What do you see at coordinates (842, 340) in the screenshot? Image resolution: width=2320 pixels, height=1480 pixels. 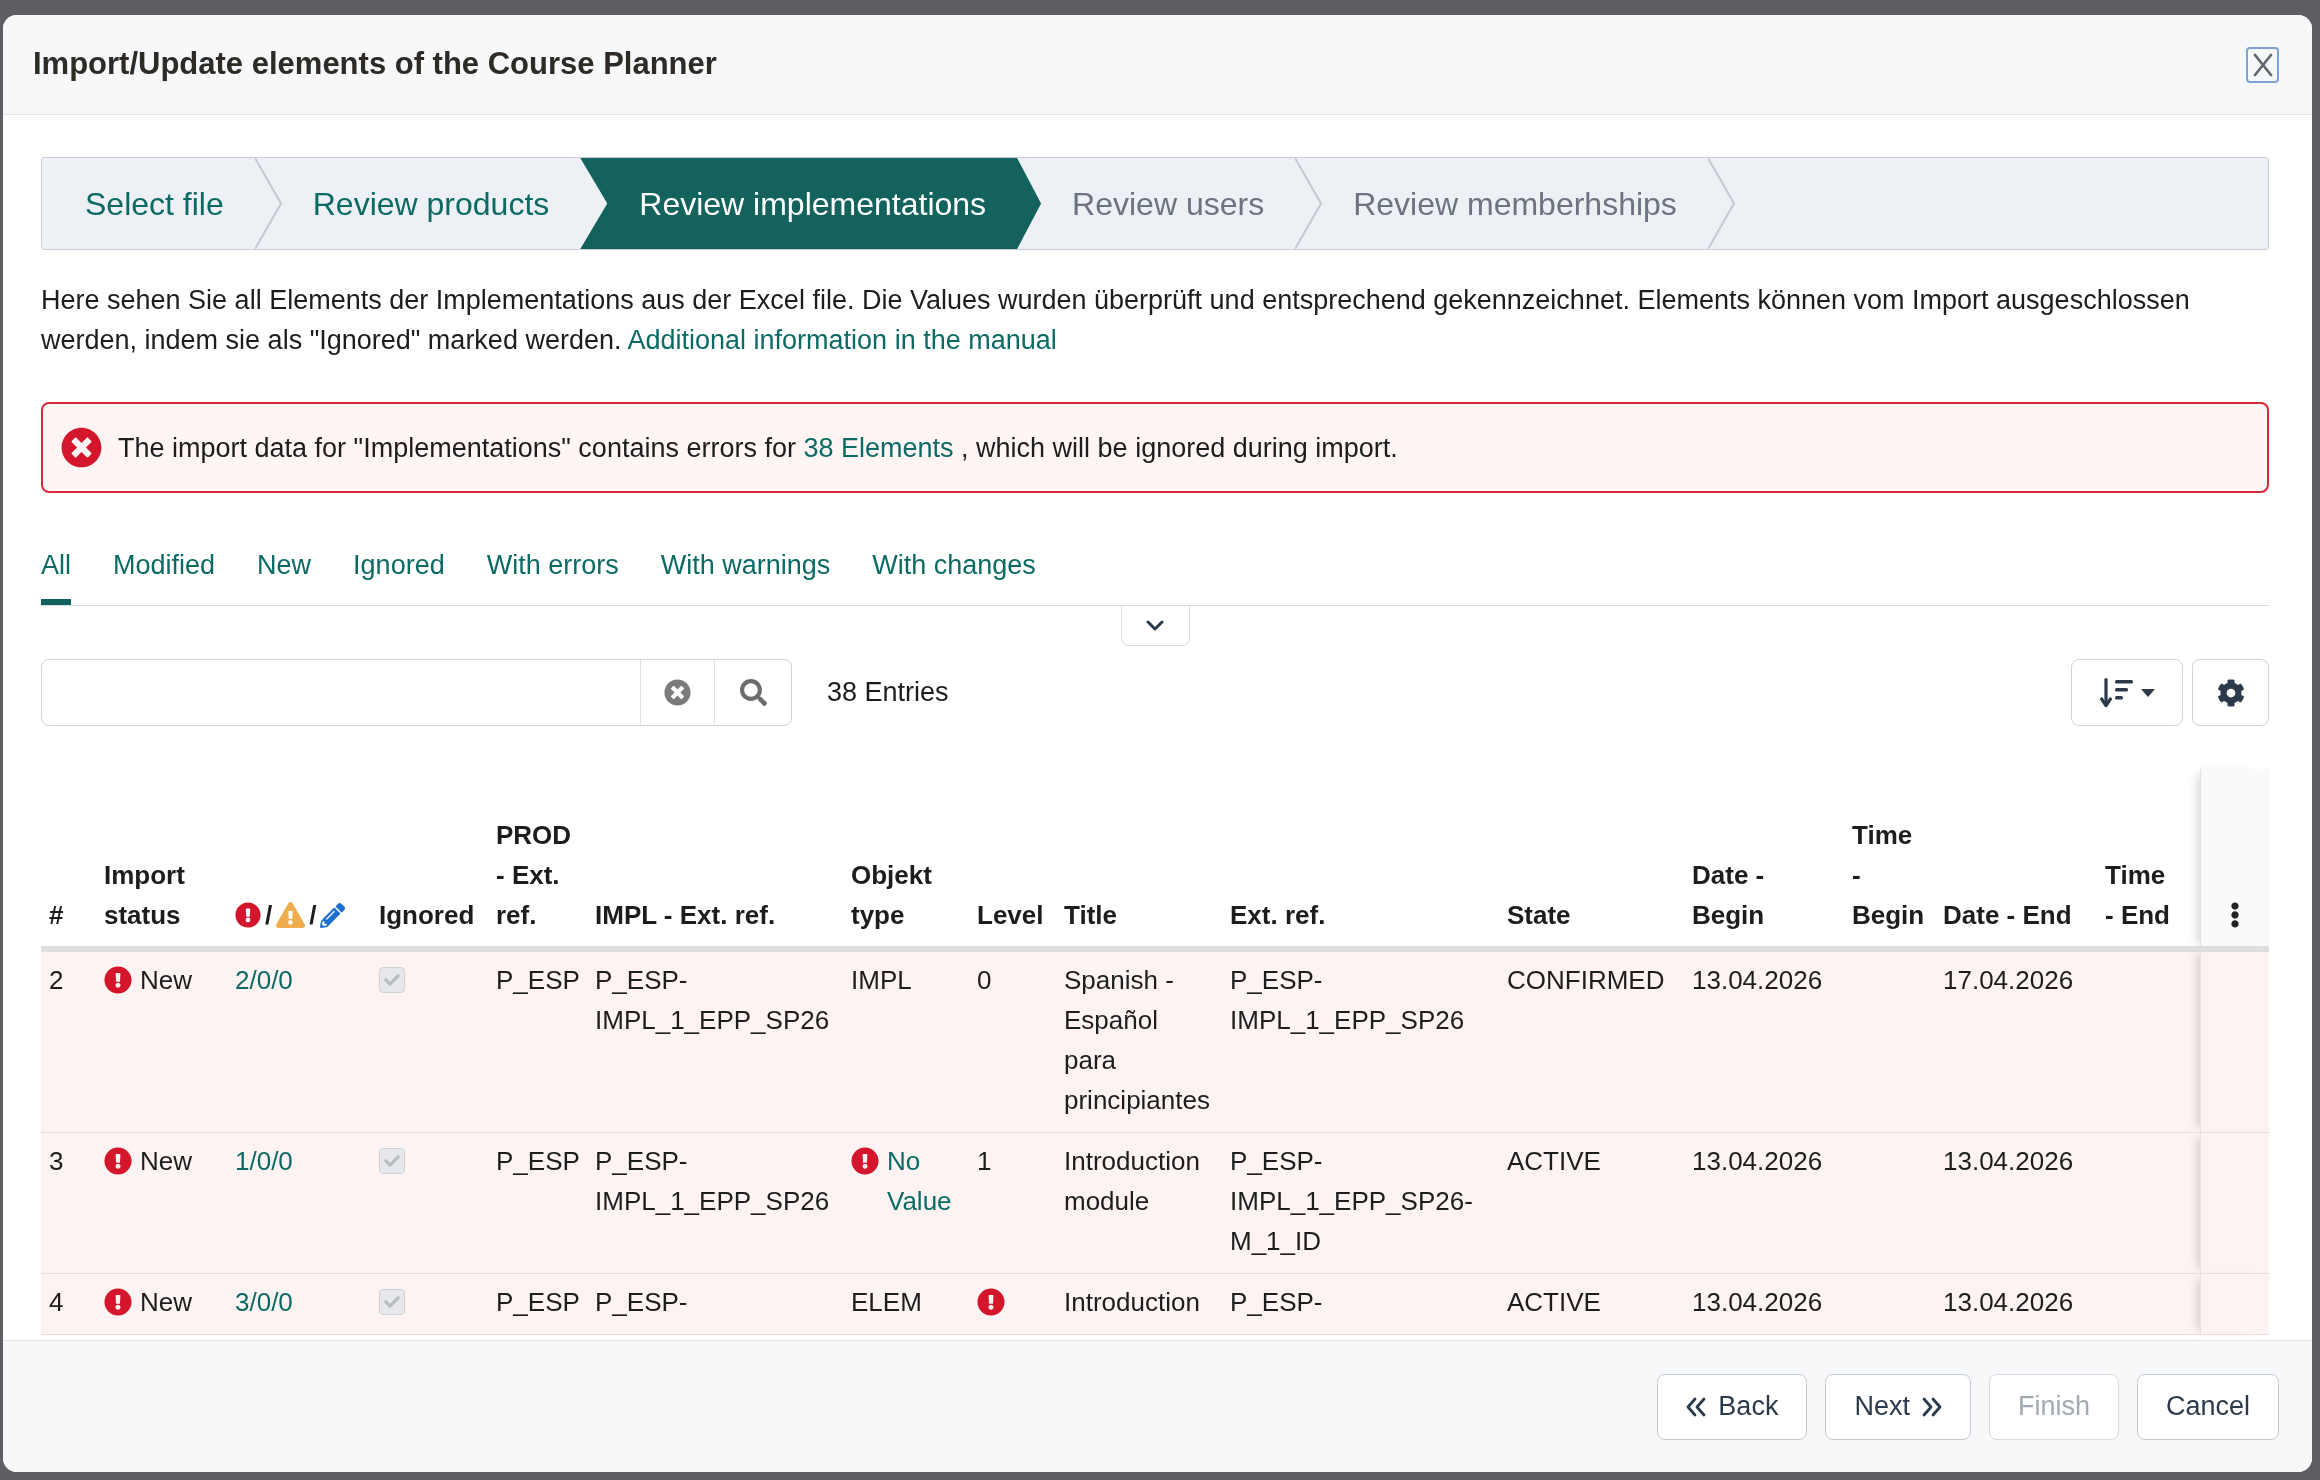 I see `manual-link: Additional information in the manual` at bounding box center [842, 340].